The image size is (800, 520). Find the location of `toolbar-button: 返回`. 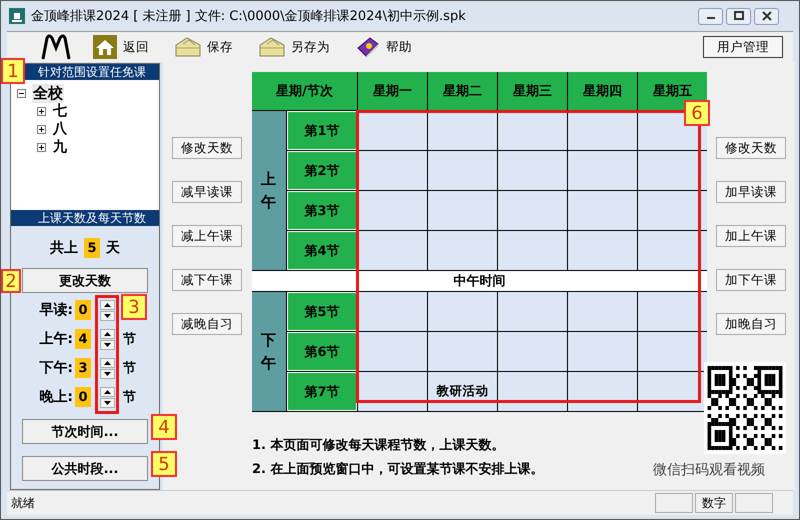

toolbar-button: 返回 is located at coordinates (121, 47).